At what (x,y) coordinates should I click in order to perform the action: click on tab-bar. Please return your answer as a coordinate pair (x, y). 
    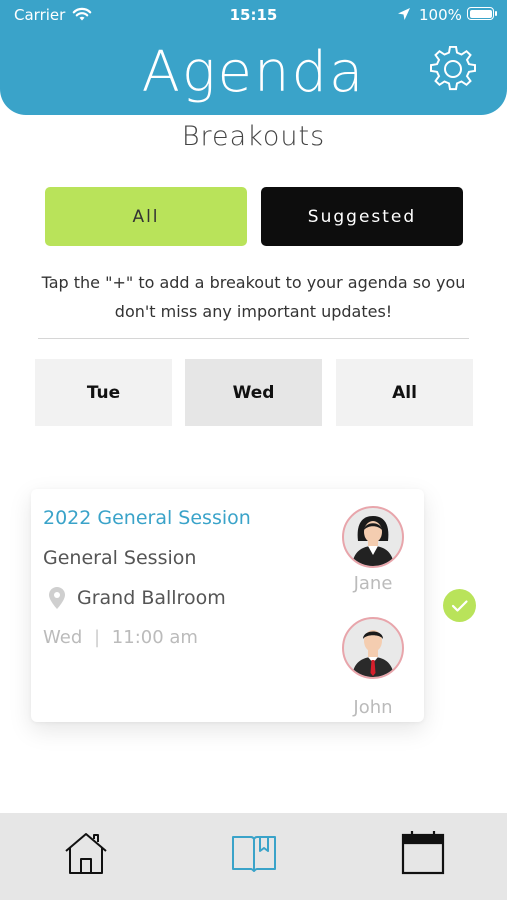
    Looking at the image, I should click on (253, 856).